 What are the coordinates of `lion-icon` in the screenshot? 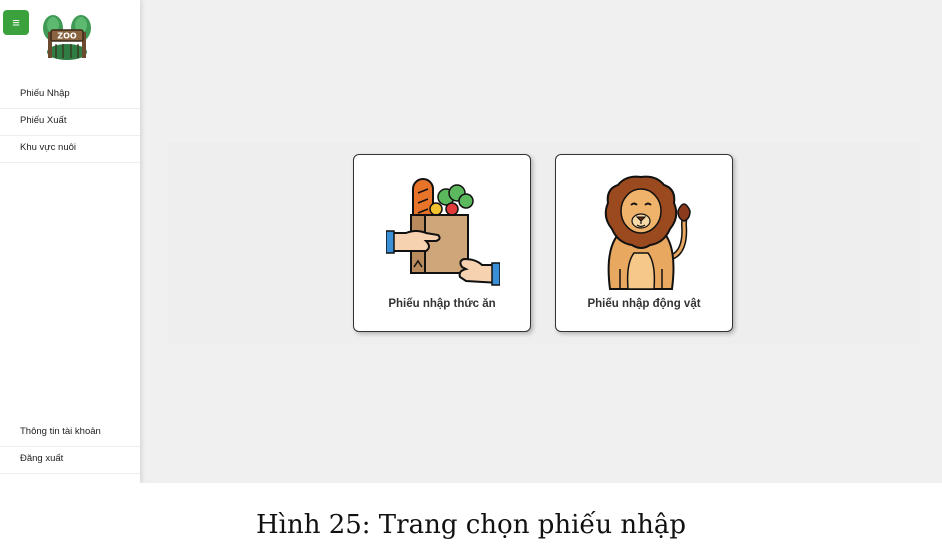 It's located at (647, 232).